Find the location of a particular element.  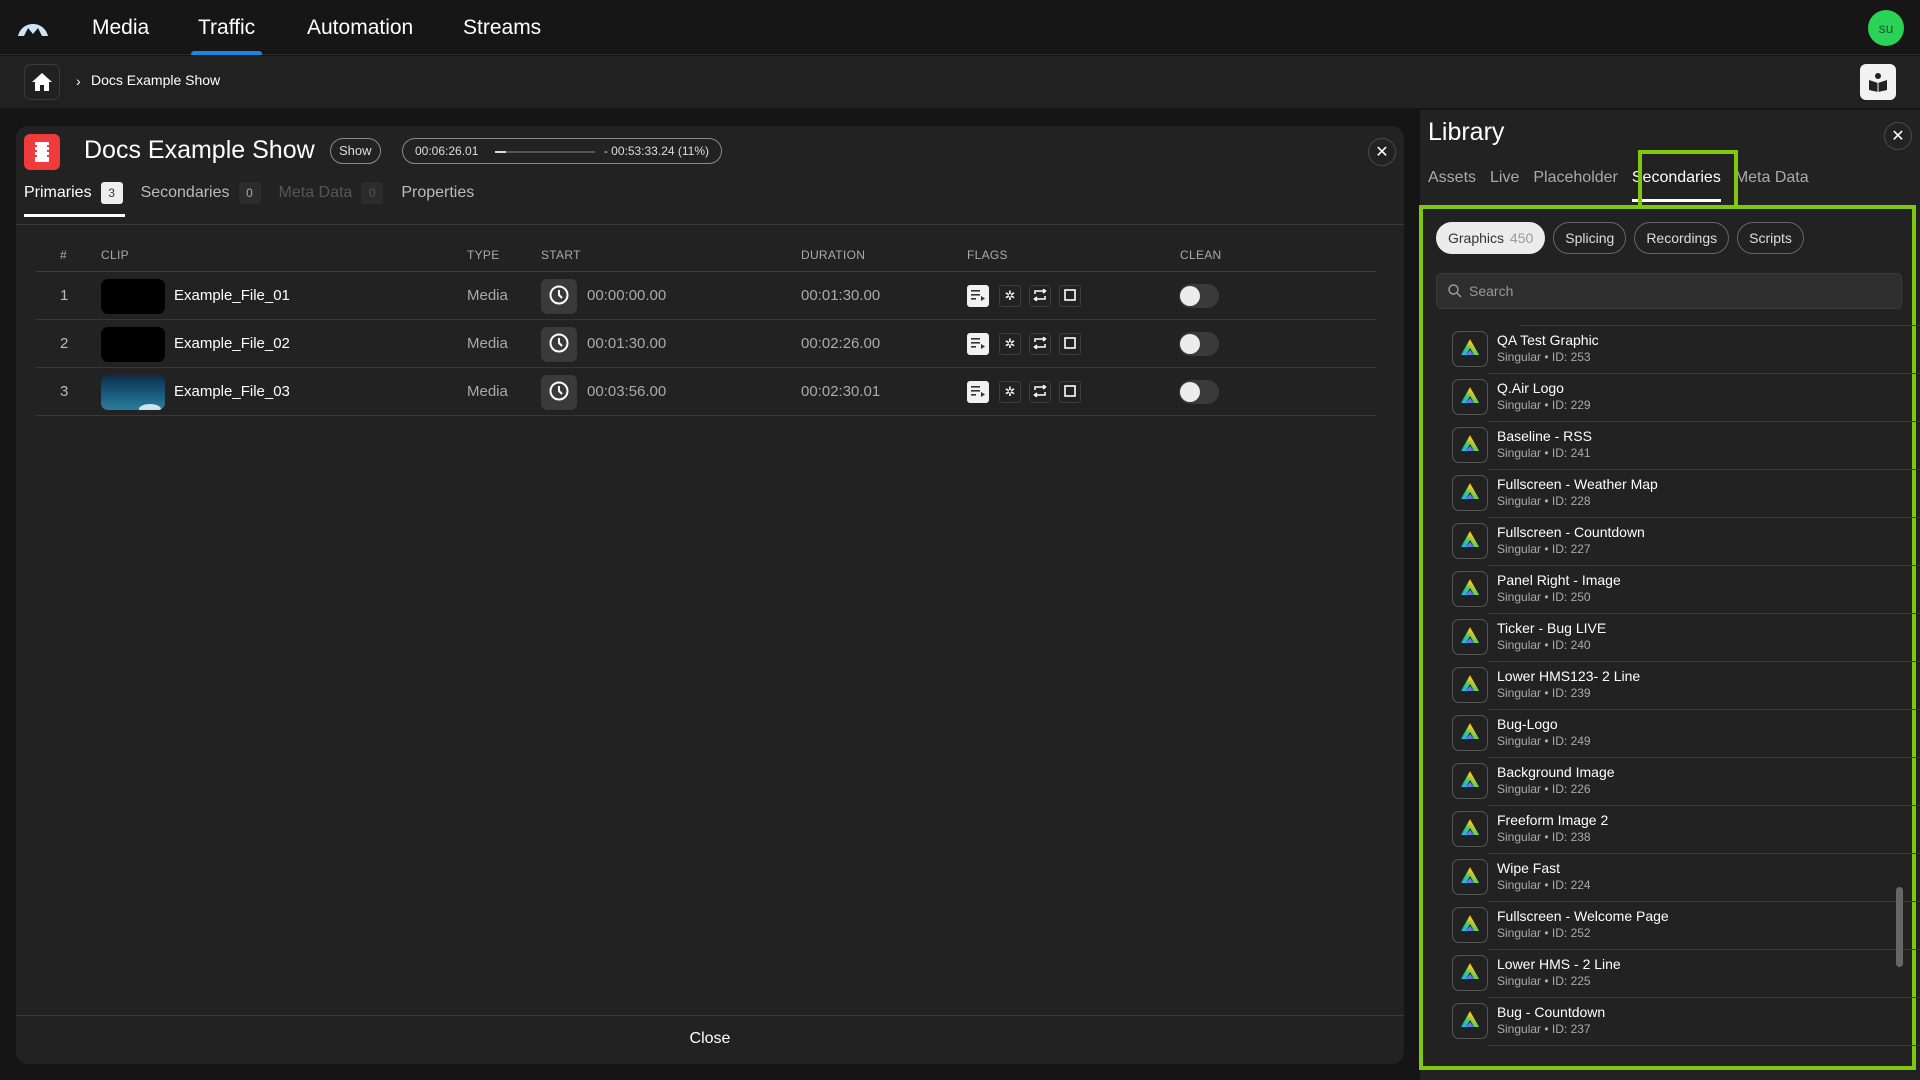

list-item: Baseline - RSS Singular • ID: 241 is located at coordinates (1686, 446).